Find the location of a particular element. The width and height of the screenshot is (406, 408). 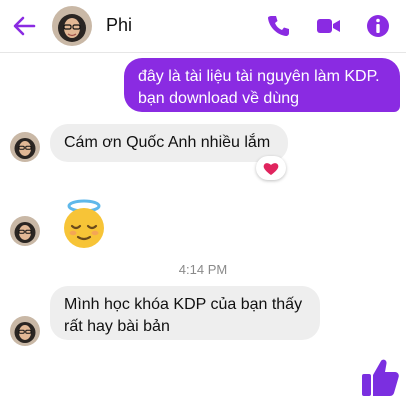

contact-name: Phi is located at coordinates (119, 25).